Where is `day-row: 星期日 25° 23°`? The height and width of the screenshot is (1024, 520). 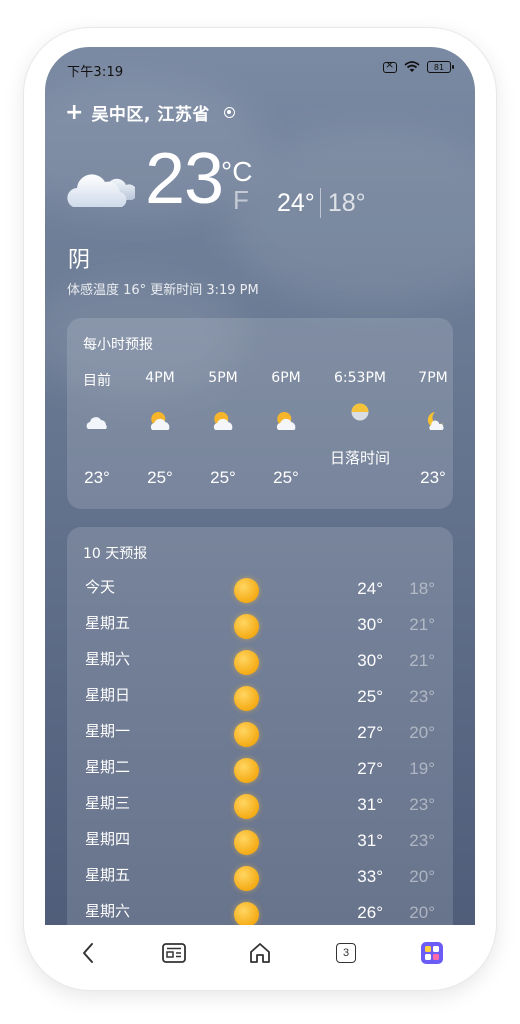 day-row: 星期日 25° 23° is located at coordinates (260, 702).